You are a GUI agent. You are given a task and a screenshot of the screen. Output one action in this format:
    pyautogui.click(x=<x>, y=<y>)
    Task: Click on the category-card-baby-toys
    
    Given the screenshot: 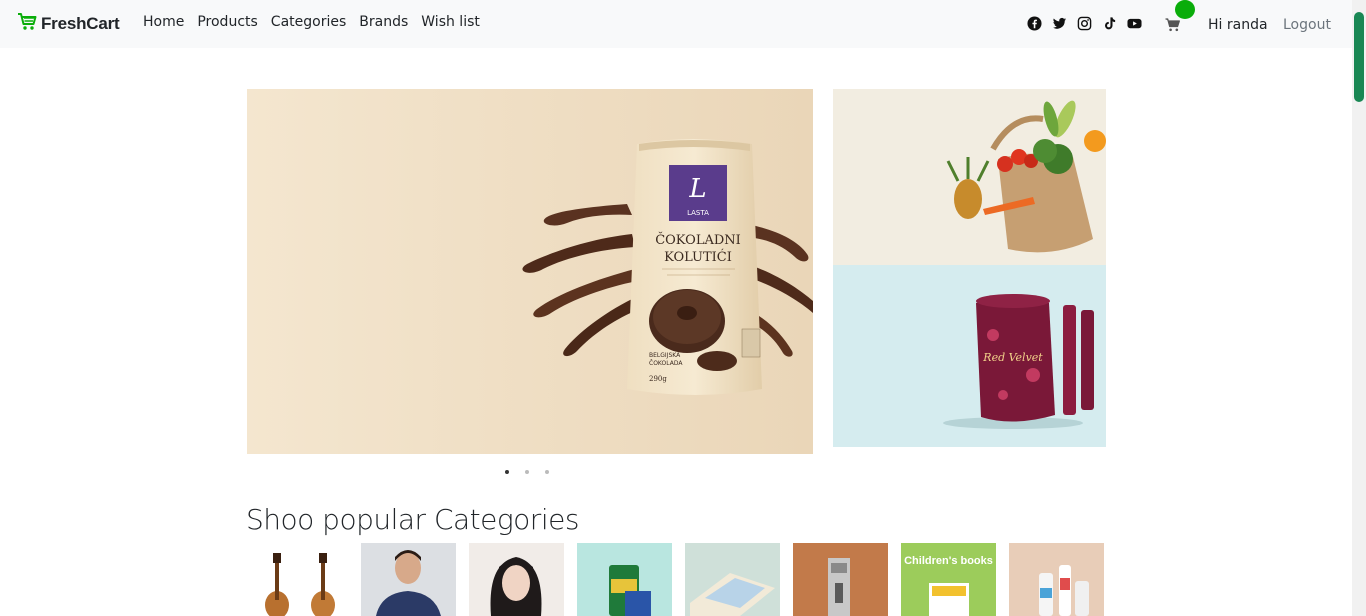 What is the action you would take?
    pyautogui.click(x=732, y=579)
    